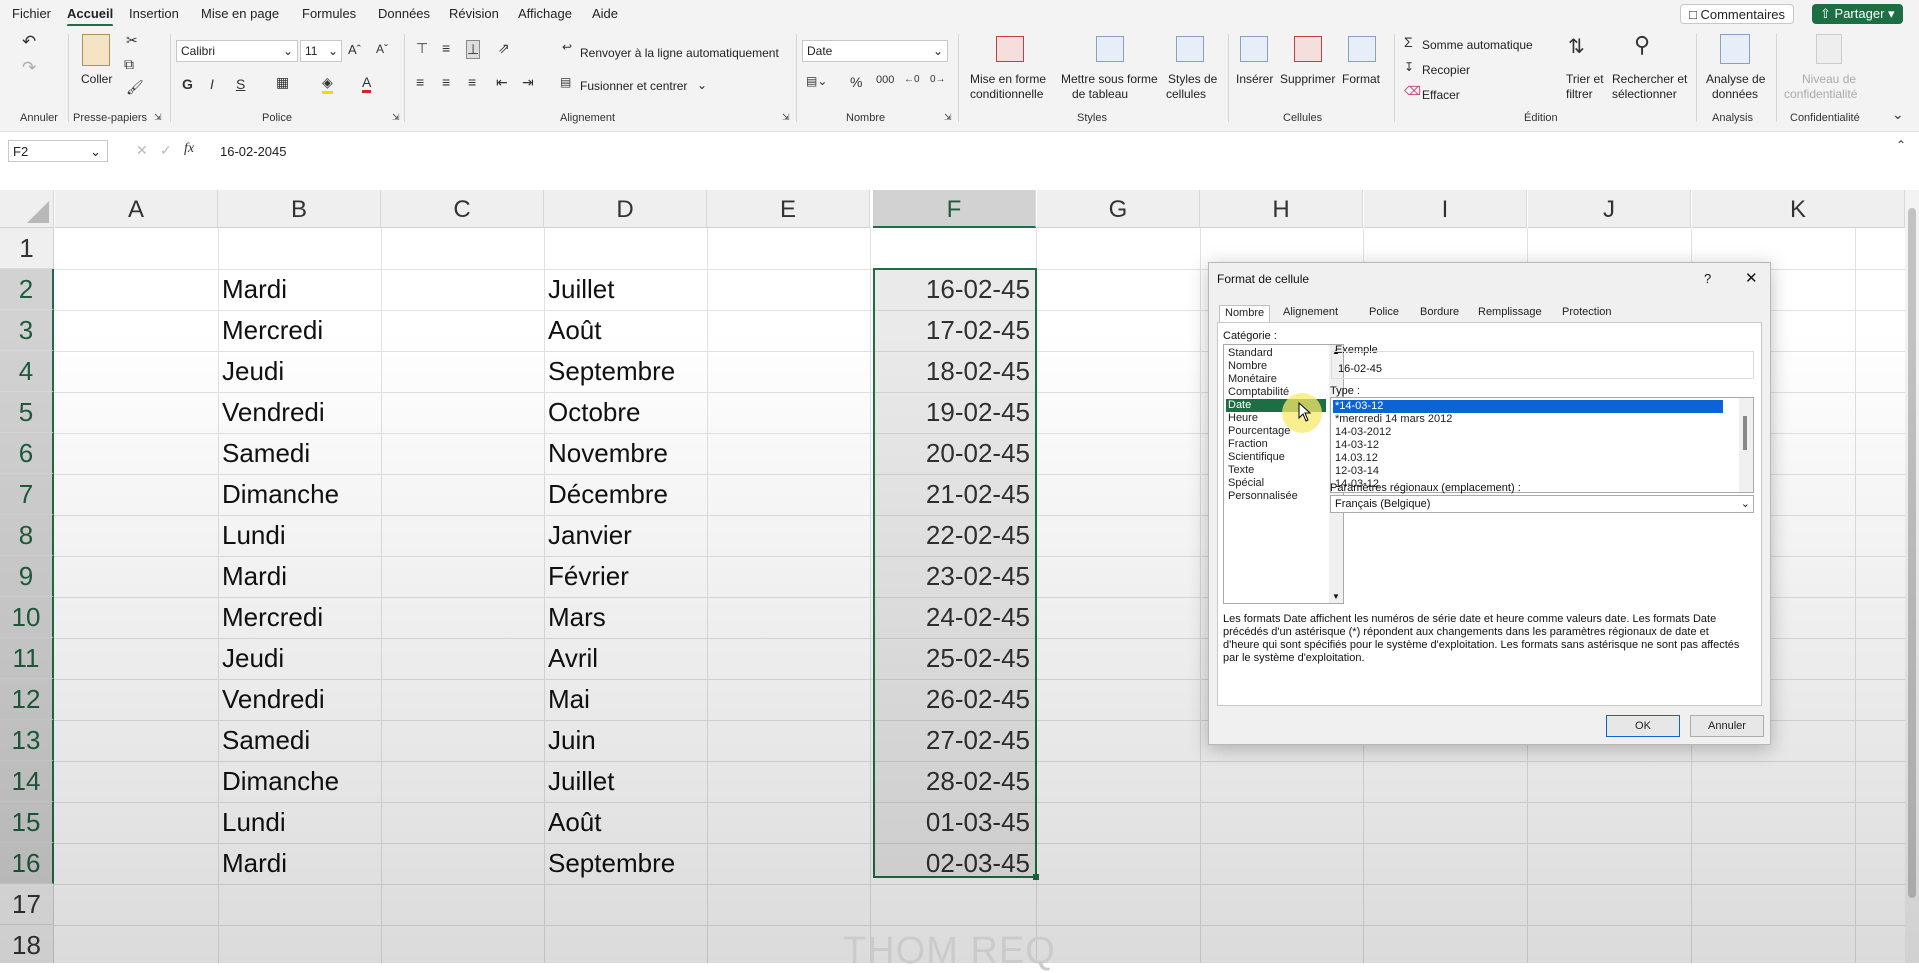 This screenshot has width=1919, height=973. Describe the element at coordinates (299, 494) in the screenshot. I see `cell-b7: Dimanche` at that location.